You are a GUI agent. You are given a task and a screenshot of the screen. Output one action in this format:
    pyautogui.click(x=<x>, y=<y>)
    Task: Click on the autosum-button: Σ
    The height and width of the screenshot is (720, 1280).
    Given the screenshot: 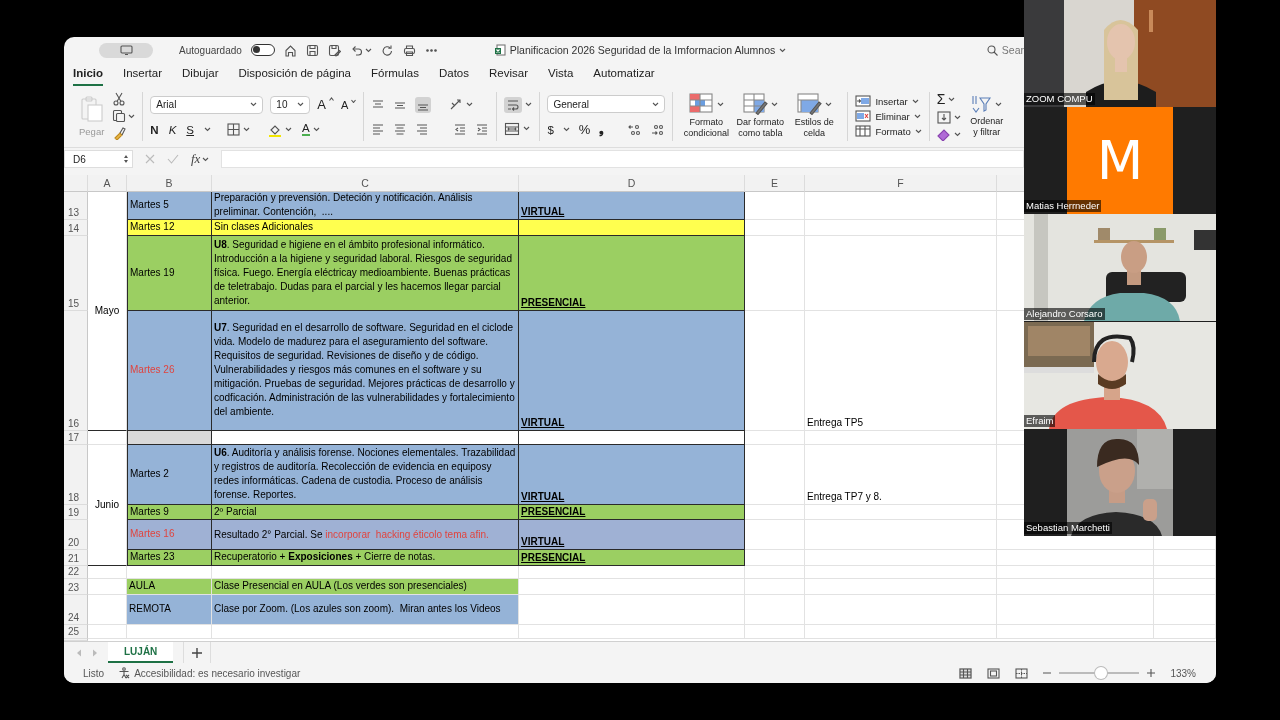 What is the action you would take?
    pyautogui.click(x=941, y=99)
    